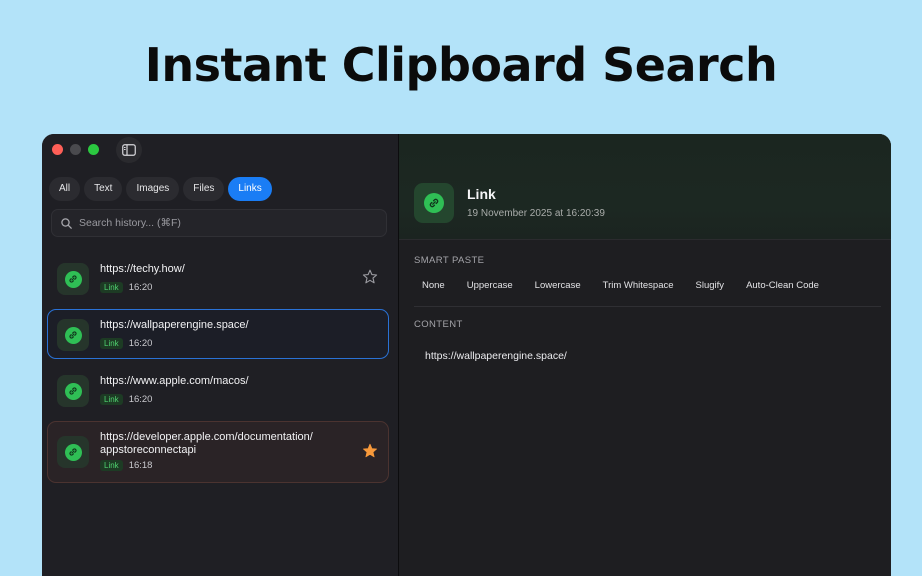 The height and width of the screenshot is (576, 922). I want to click on close-window-button, so click(57, 149).